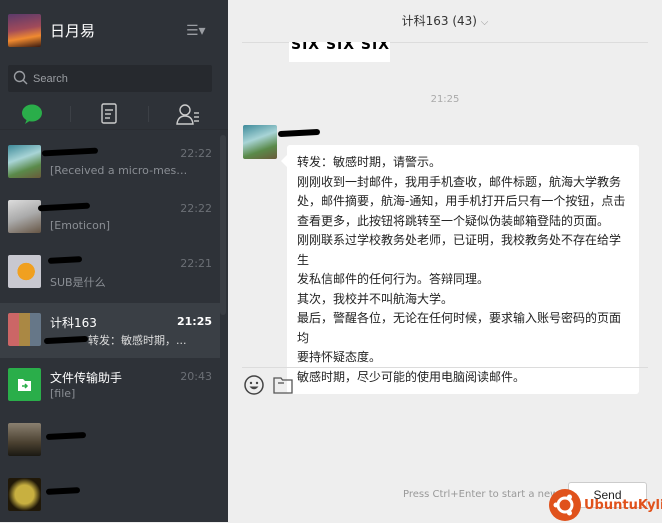 The width and height of the screenshot is (662, 523). I want to click on scrollbar, so click(223, 225).